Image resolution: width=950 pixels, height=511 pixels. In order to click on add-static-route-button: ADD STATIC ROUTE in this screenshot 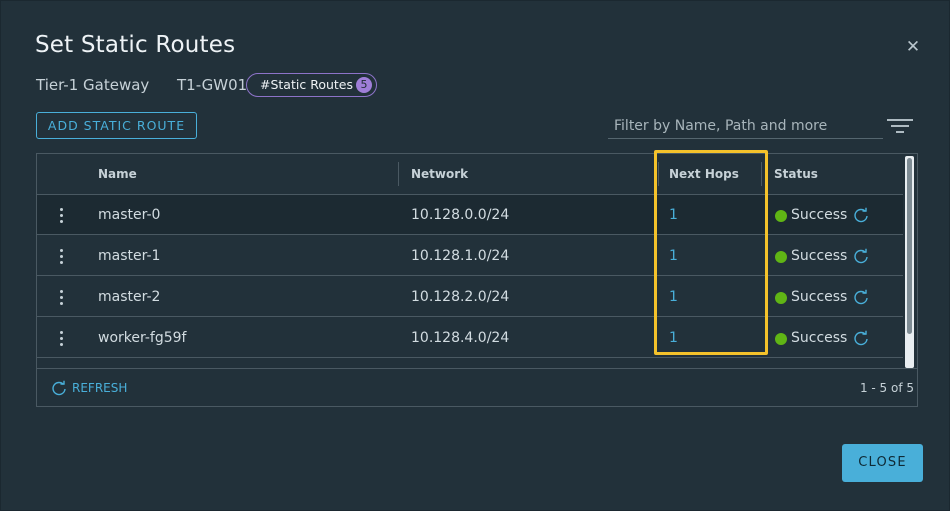, I will do `click(116, 125)`.